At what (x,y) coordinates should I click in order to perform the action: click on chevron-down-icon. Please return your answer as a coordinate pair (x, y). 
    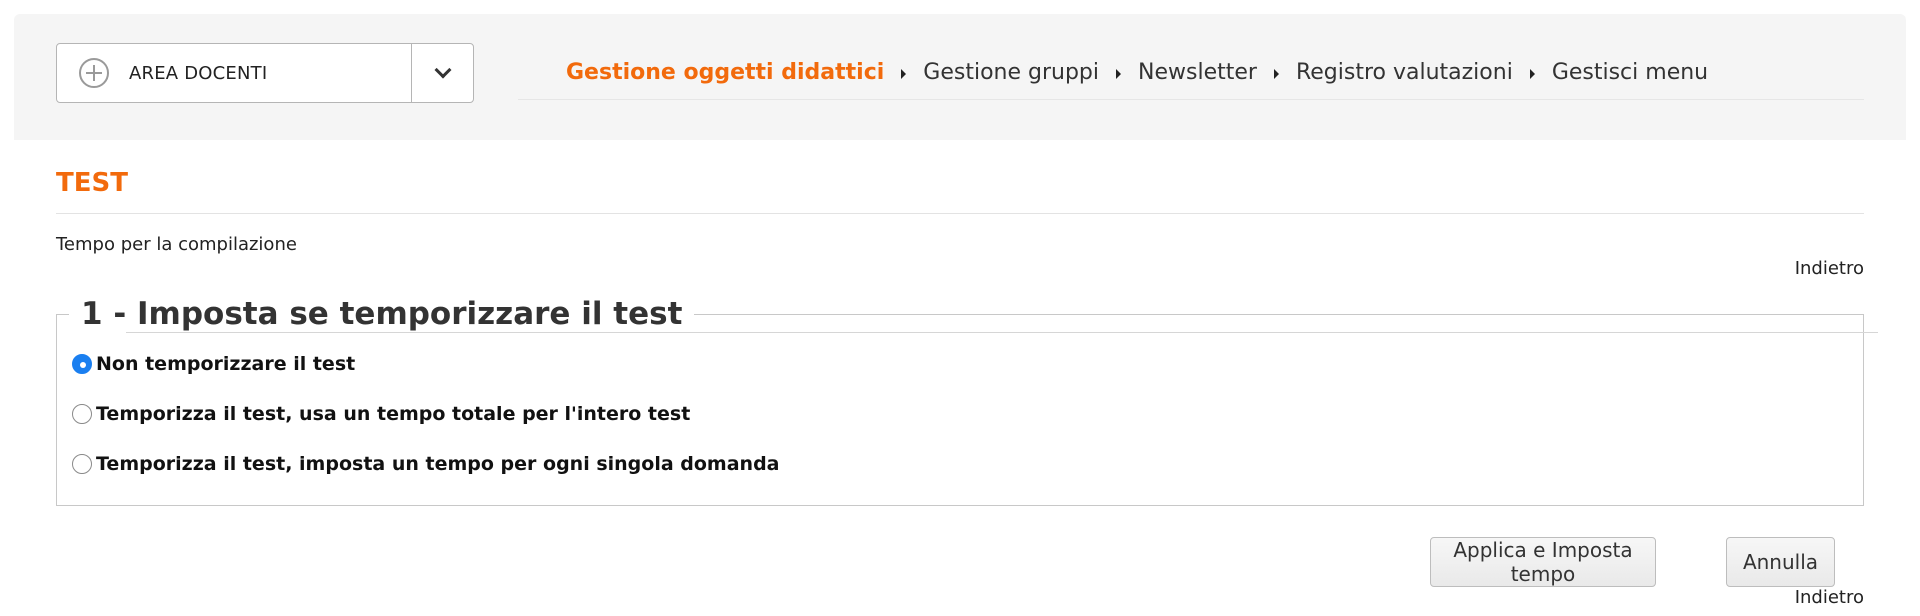
    Looking at the image, I should click on (442, 70).